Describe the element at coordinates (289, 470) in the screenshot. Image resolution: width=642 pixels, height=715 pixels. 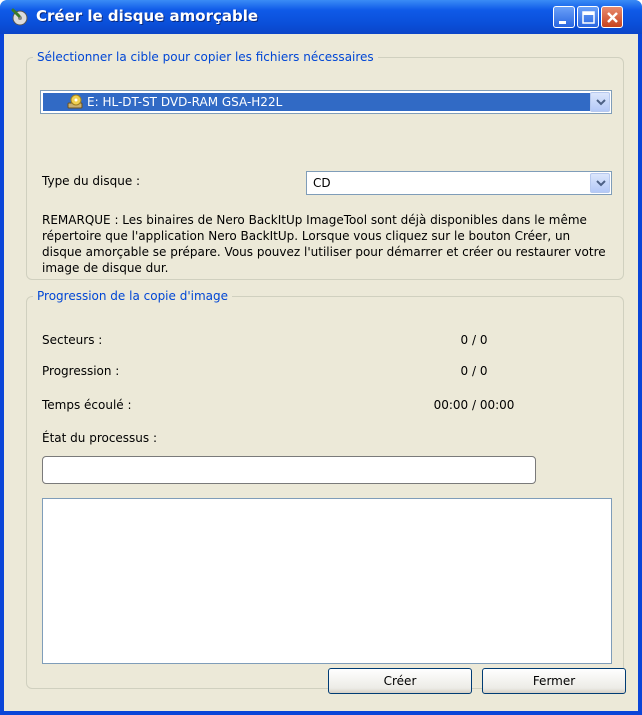
I see `status-progress-bar` at that location.